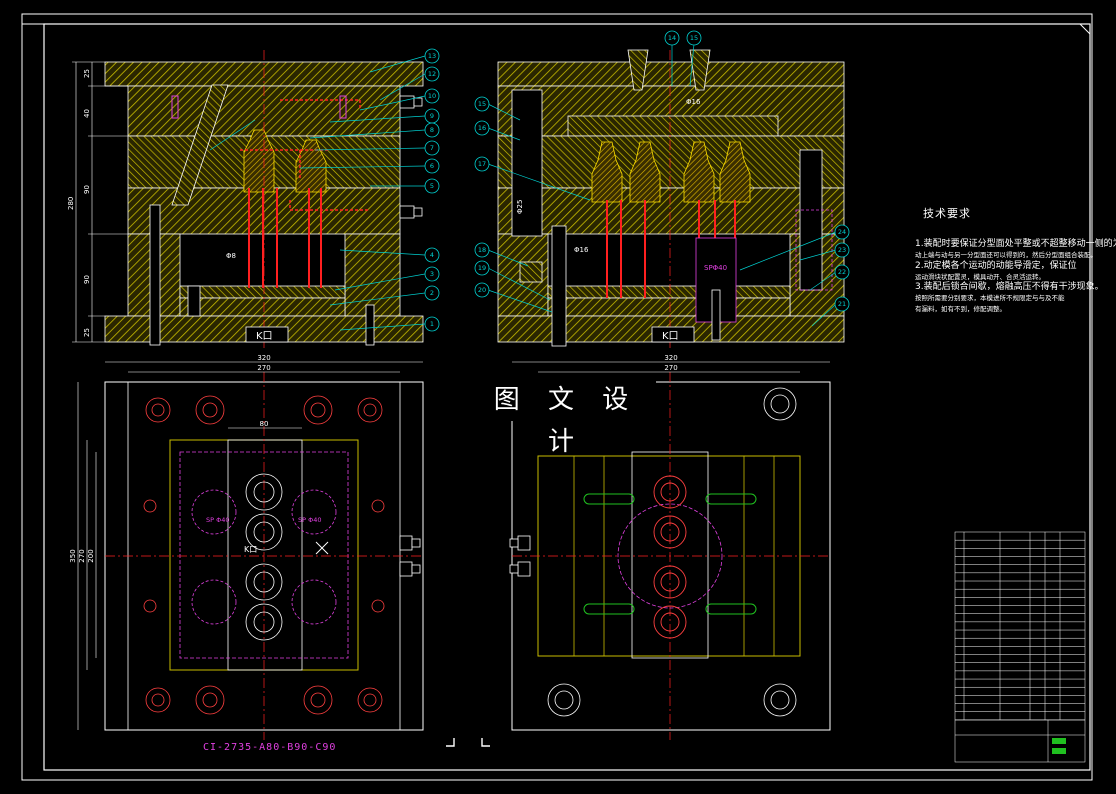 Image resolution: width=1116 pixels, height=794 pixels. What do you see at coordinates (264, 424) in the screenshot?
I see `dim-plan-w: 80` at bounding box center [264, 424].